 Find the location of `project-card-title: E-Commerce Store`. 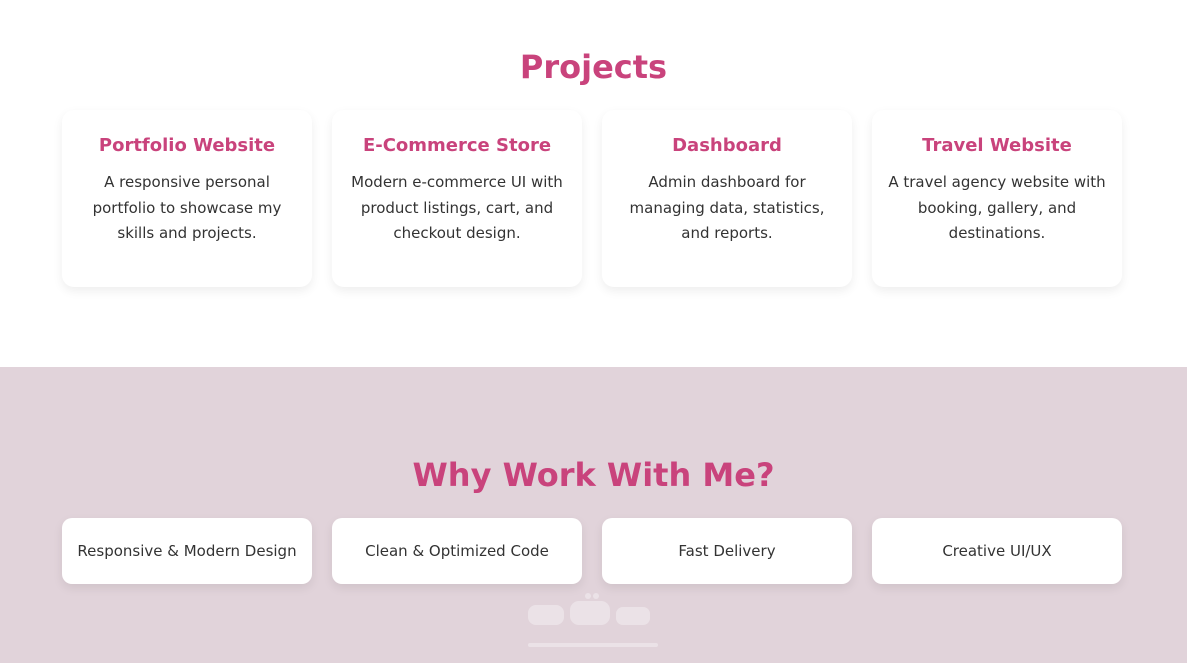

project-card-title: E-Commerce Store is located at coordinates (457, 145).